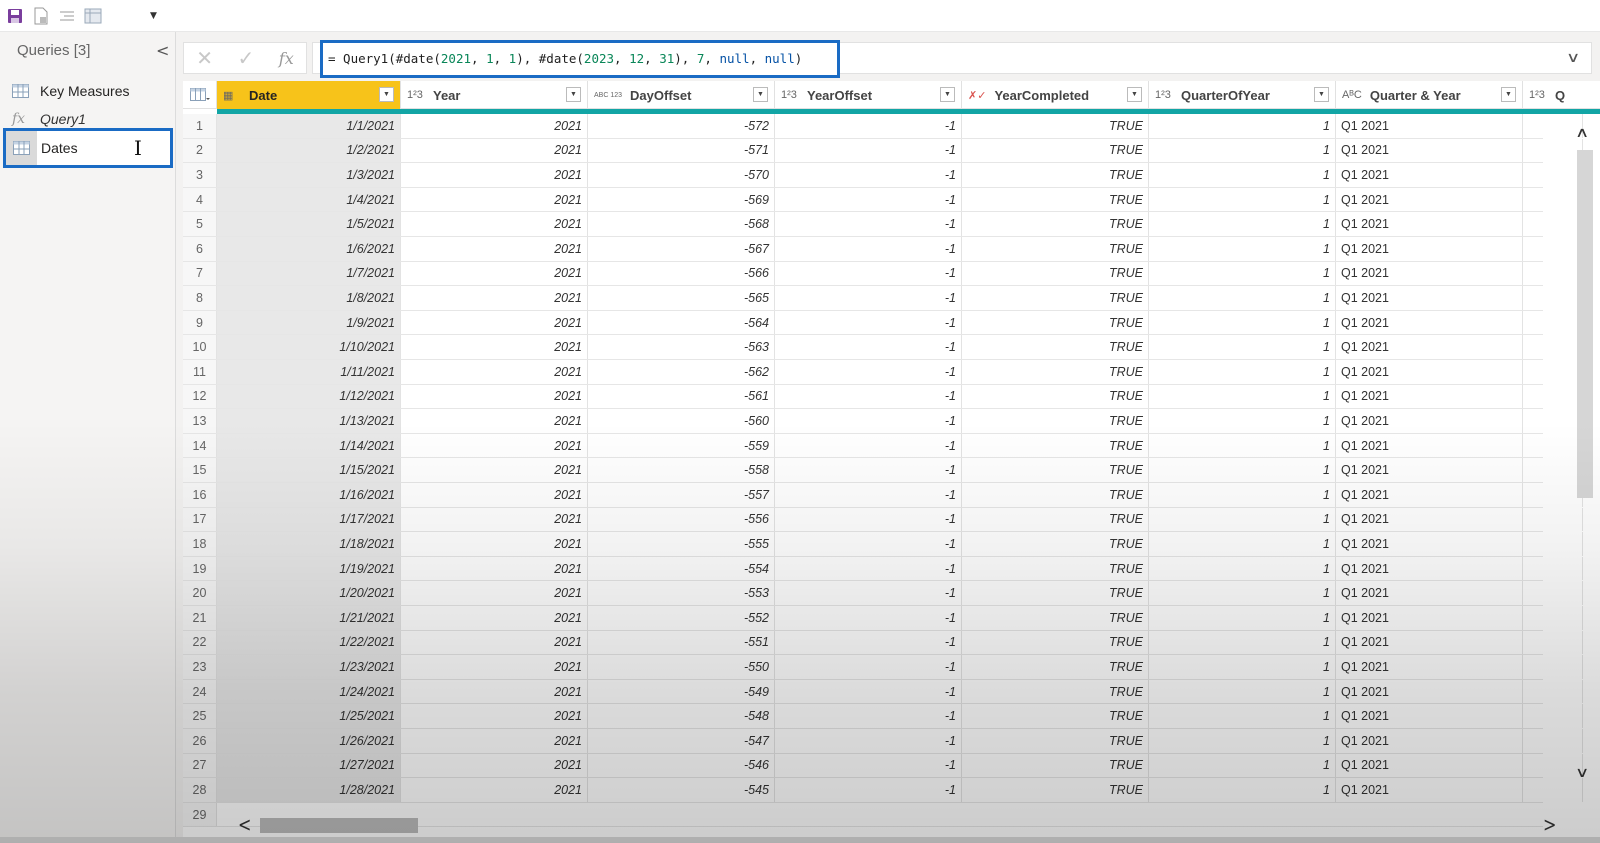 The height and width of the screenshot is (843, 1600). What do you see at coordinates (309, 667) in the screenshot?
I see `table-cell: 1/23/2021` at bounding box center [309, 667].